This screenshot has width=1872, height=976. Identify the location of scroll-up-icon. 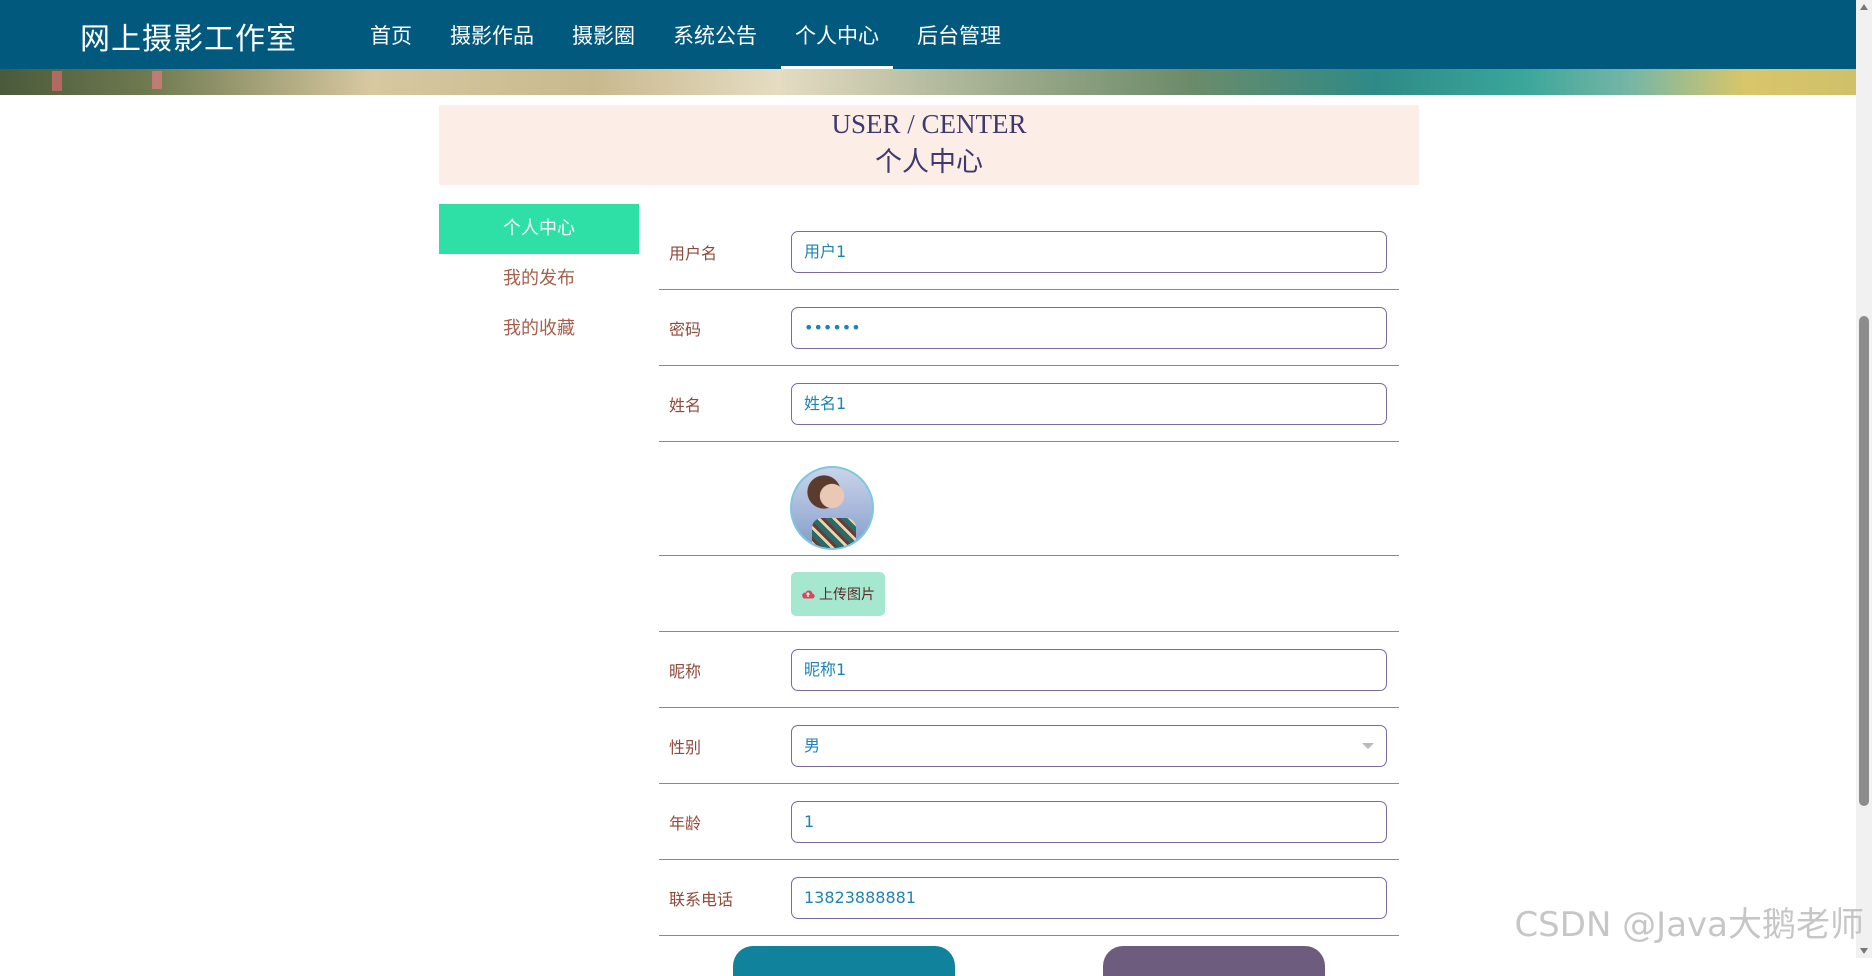
(1864, 7).